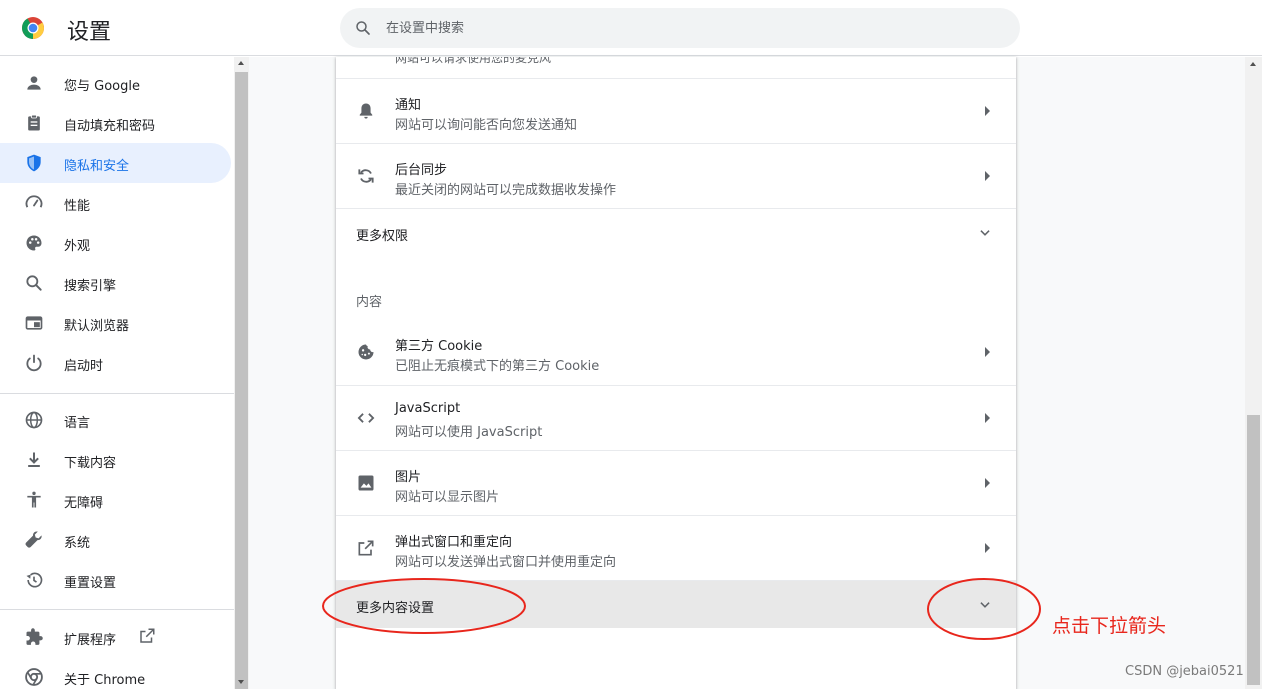 The image size is (1262, 689). Describe the element at coordinates (1109, 626) in the screenshot. I see `annotation-label: 点击下拉箭头` at that location.